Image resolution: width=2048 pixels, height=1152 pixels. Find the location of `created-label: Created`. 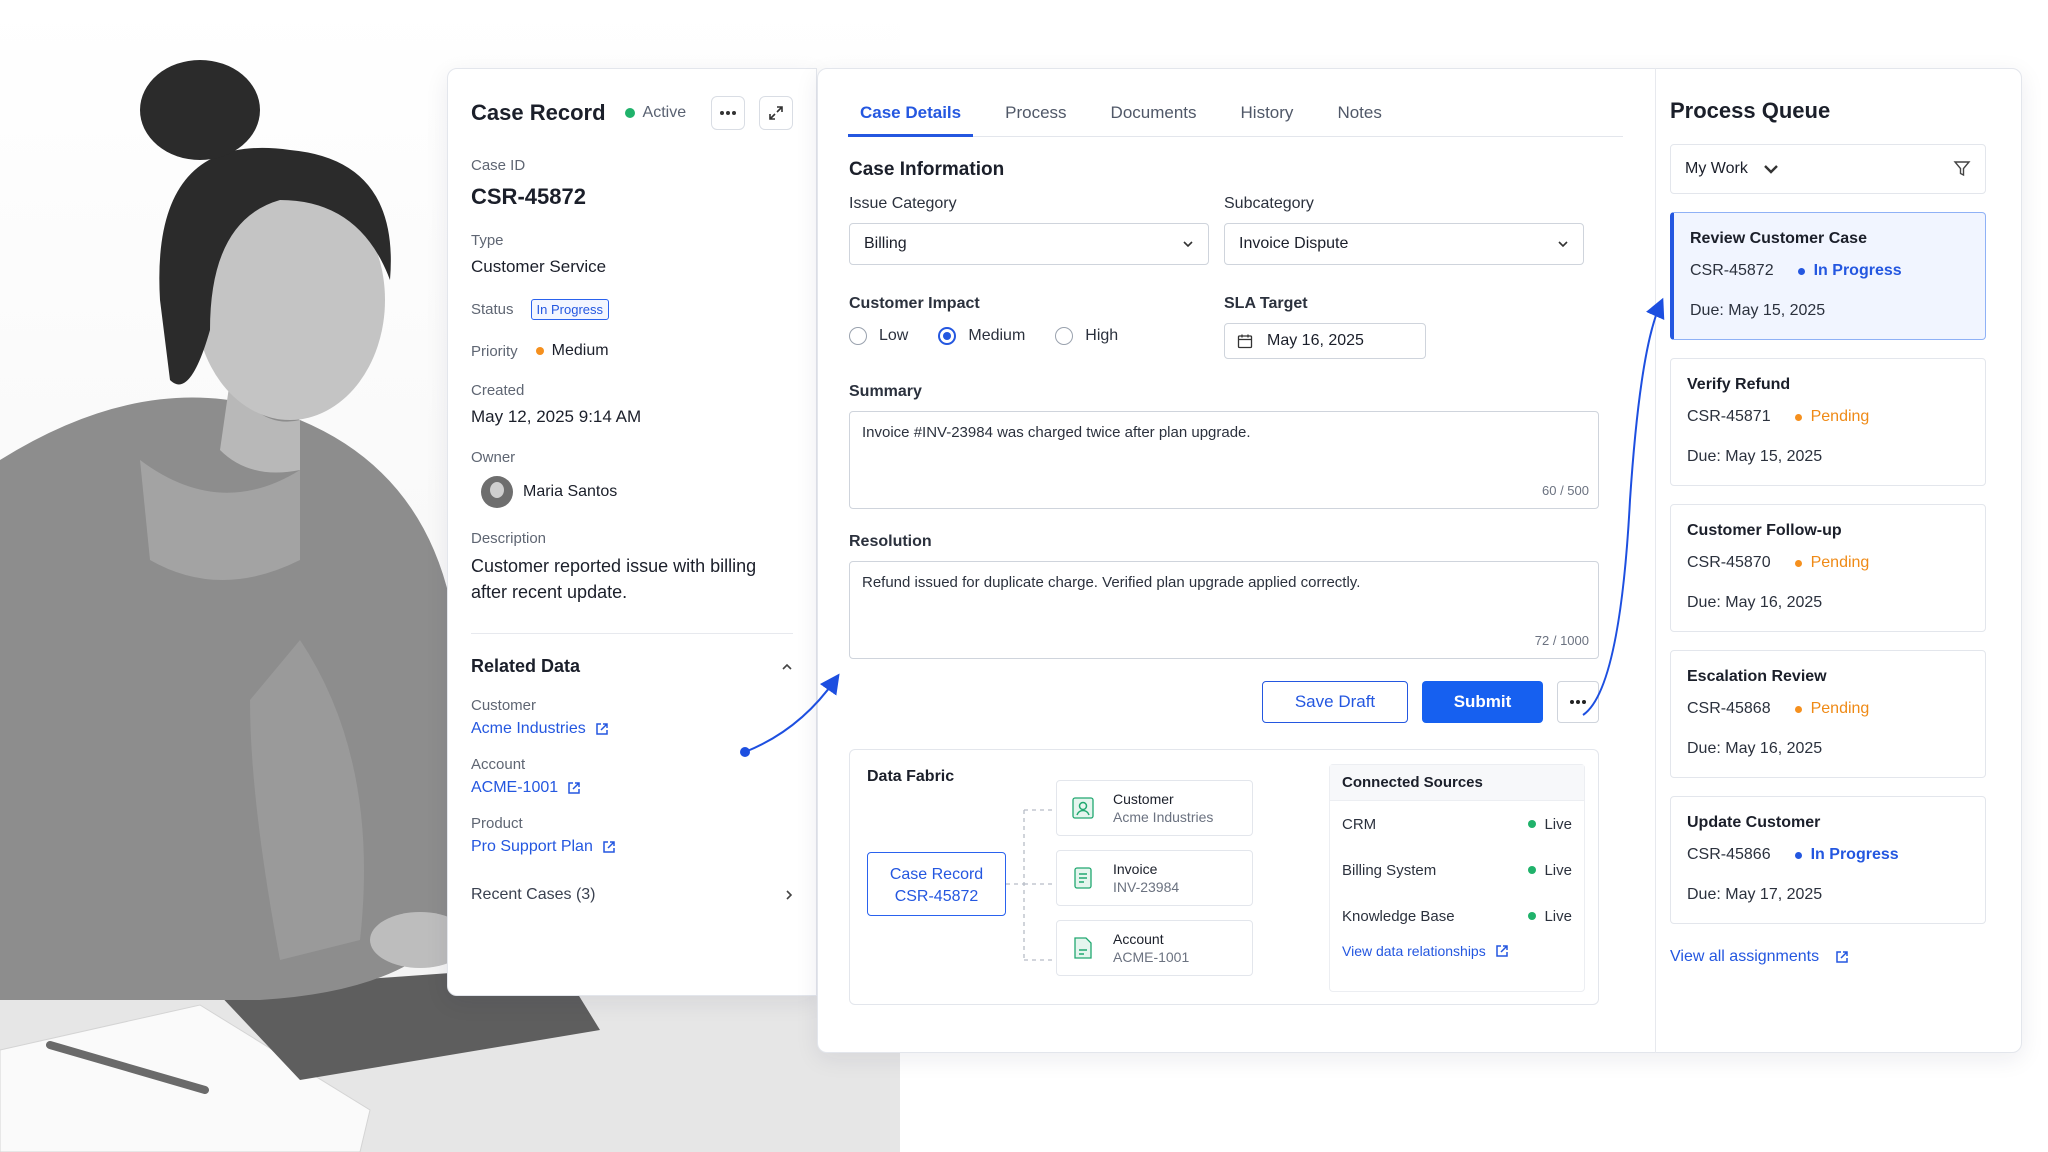

created-label: Created is located at coordinates (498, 390).